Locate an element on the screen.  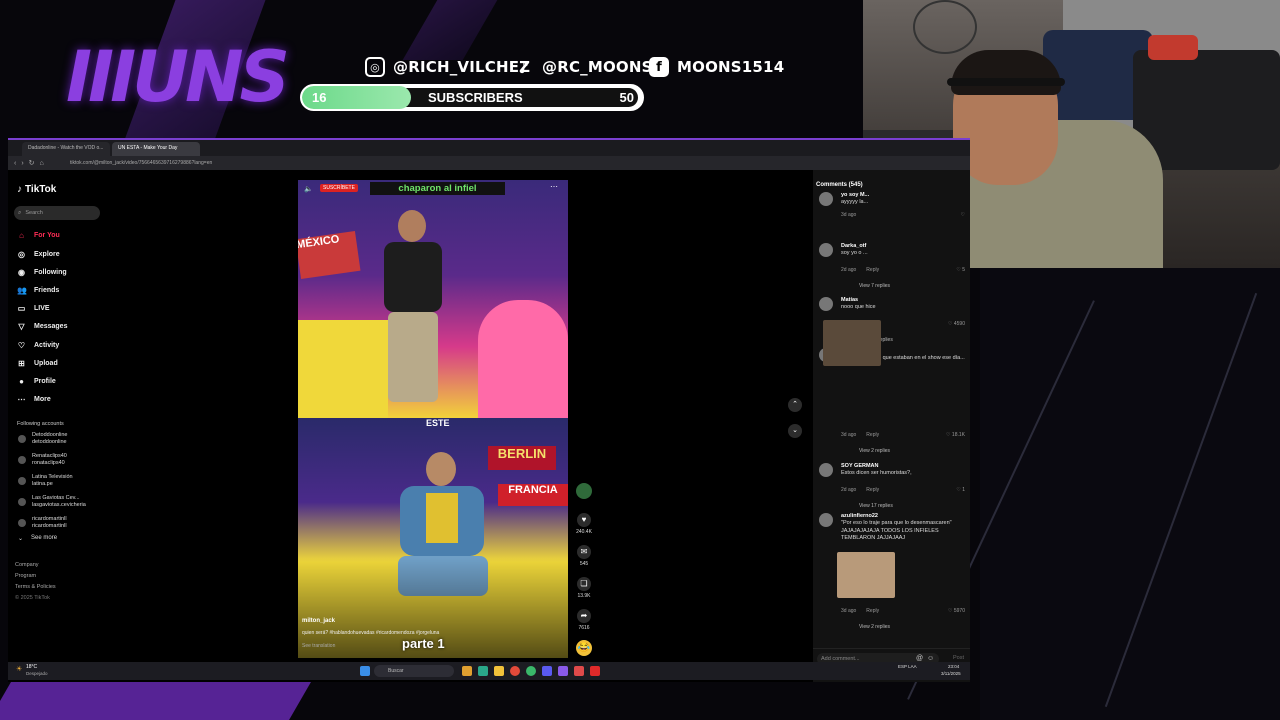
account-name: Detoddoonline is located at coordinates (50, 435).